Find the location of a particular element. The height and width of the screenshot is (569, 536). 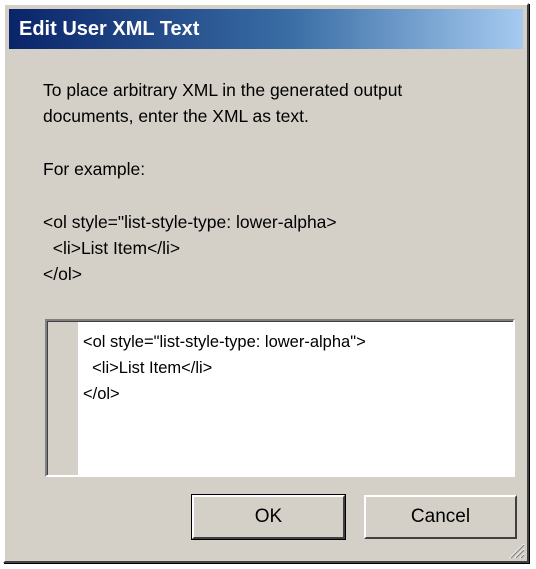

example-line-1: <ol style="list-style-type: lower-alpha> is located at coordinates (190, 222).